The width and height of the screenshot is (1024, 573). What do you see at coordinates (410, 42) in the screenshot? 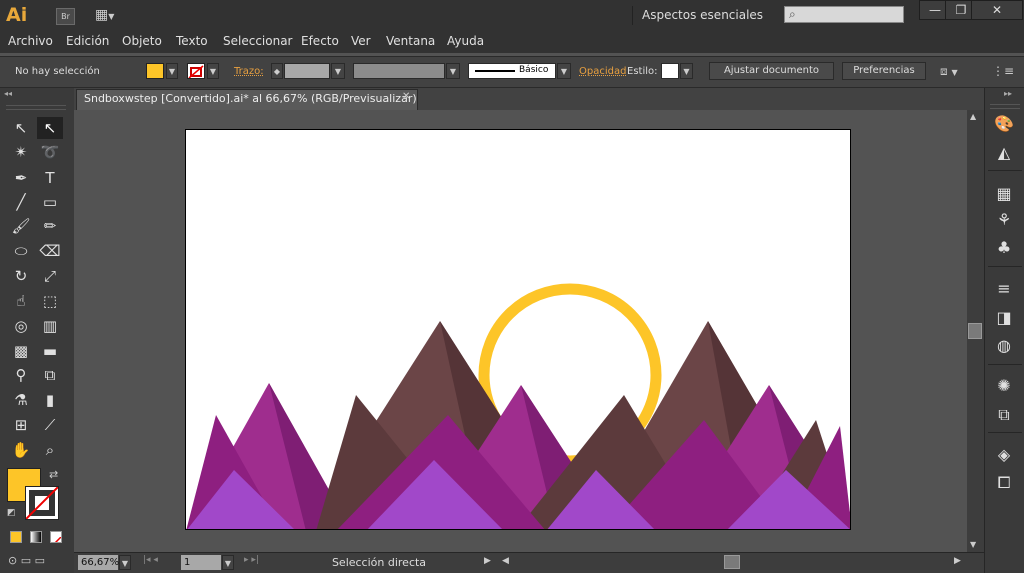
I see `menu-ventana: Ventana` at bounding box center [410, 42].